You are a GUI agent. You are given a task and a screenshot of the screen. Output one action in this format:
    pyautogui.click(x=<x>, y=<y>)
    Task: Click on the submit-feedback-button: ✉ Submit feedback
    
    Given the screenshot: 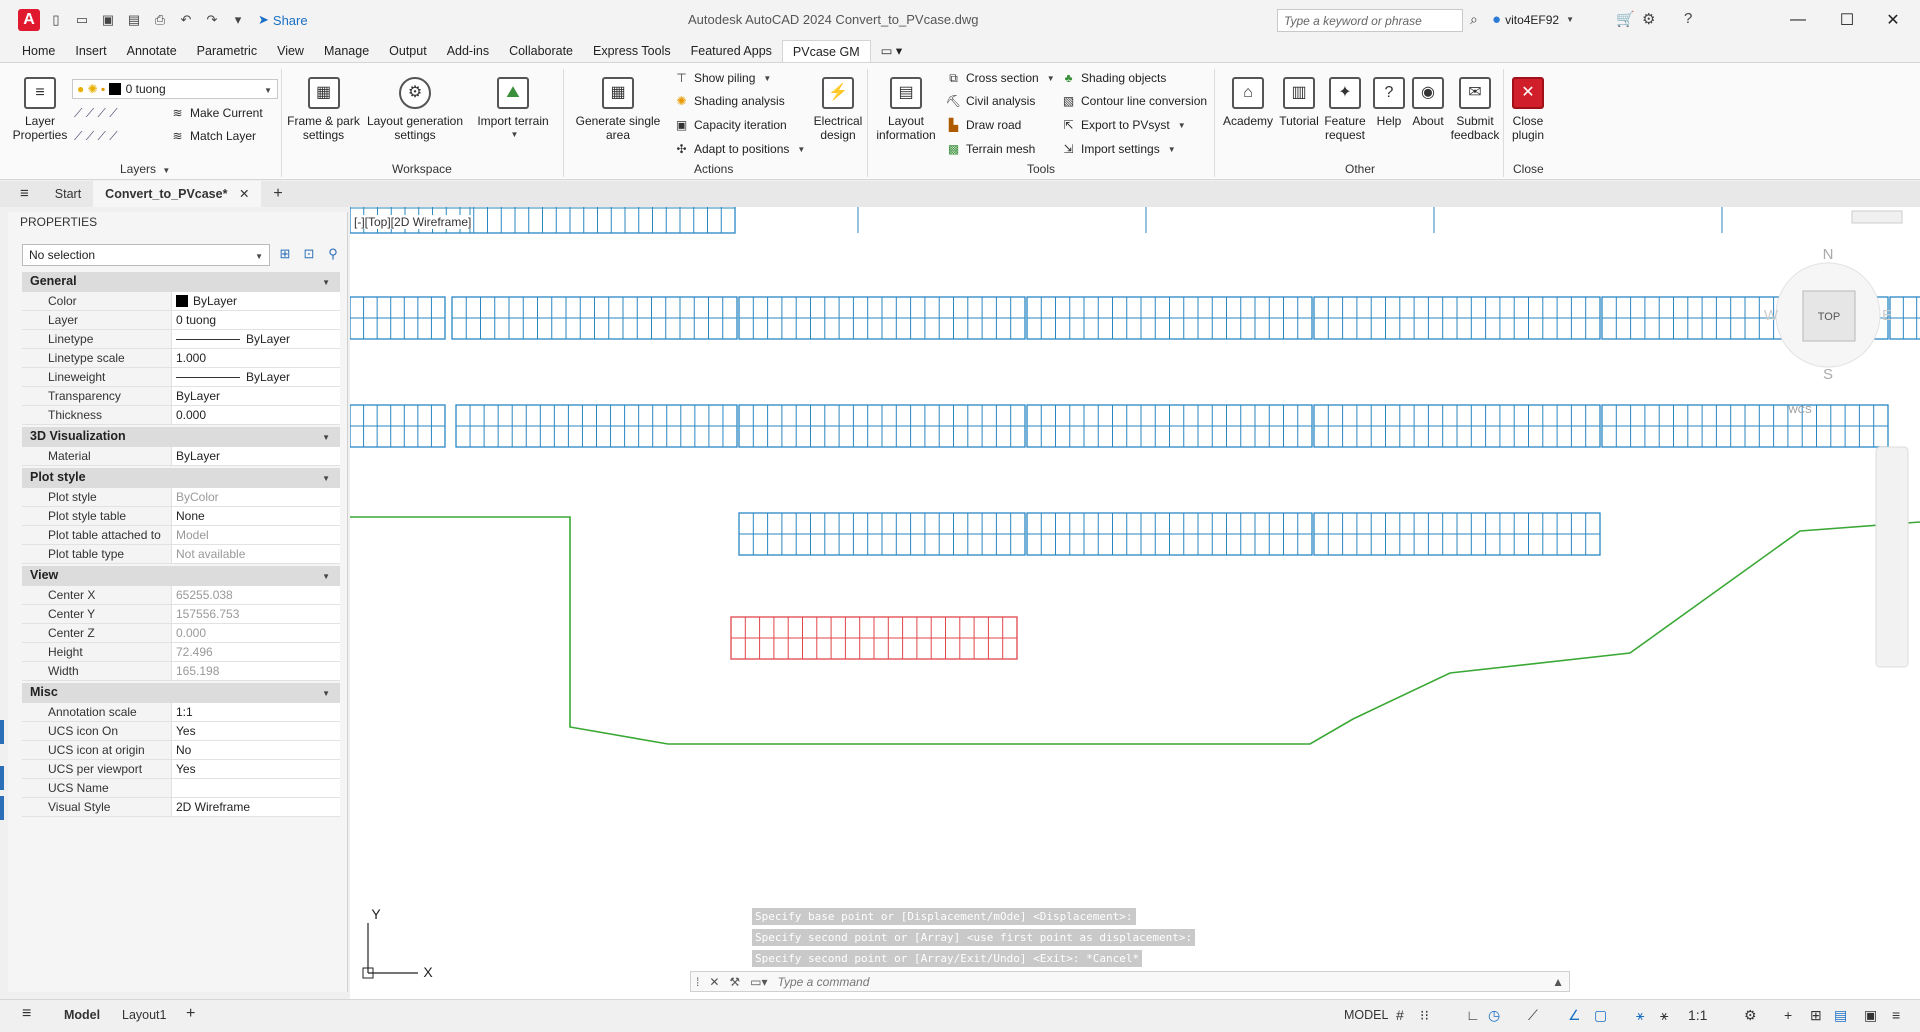 What is the action you would take?
    pyautogui.click(x=1475, y=109)
    